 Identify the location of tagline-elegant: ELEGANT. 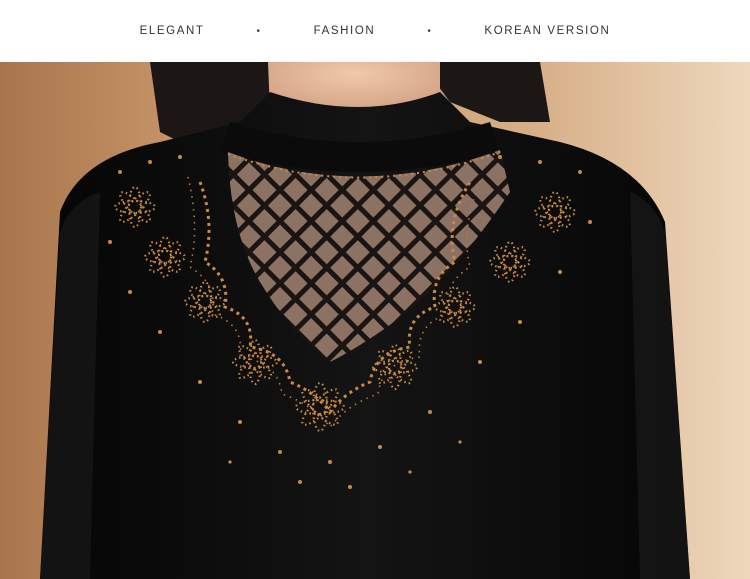
(172, 31).